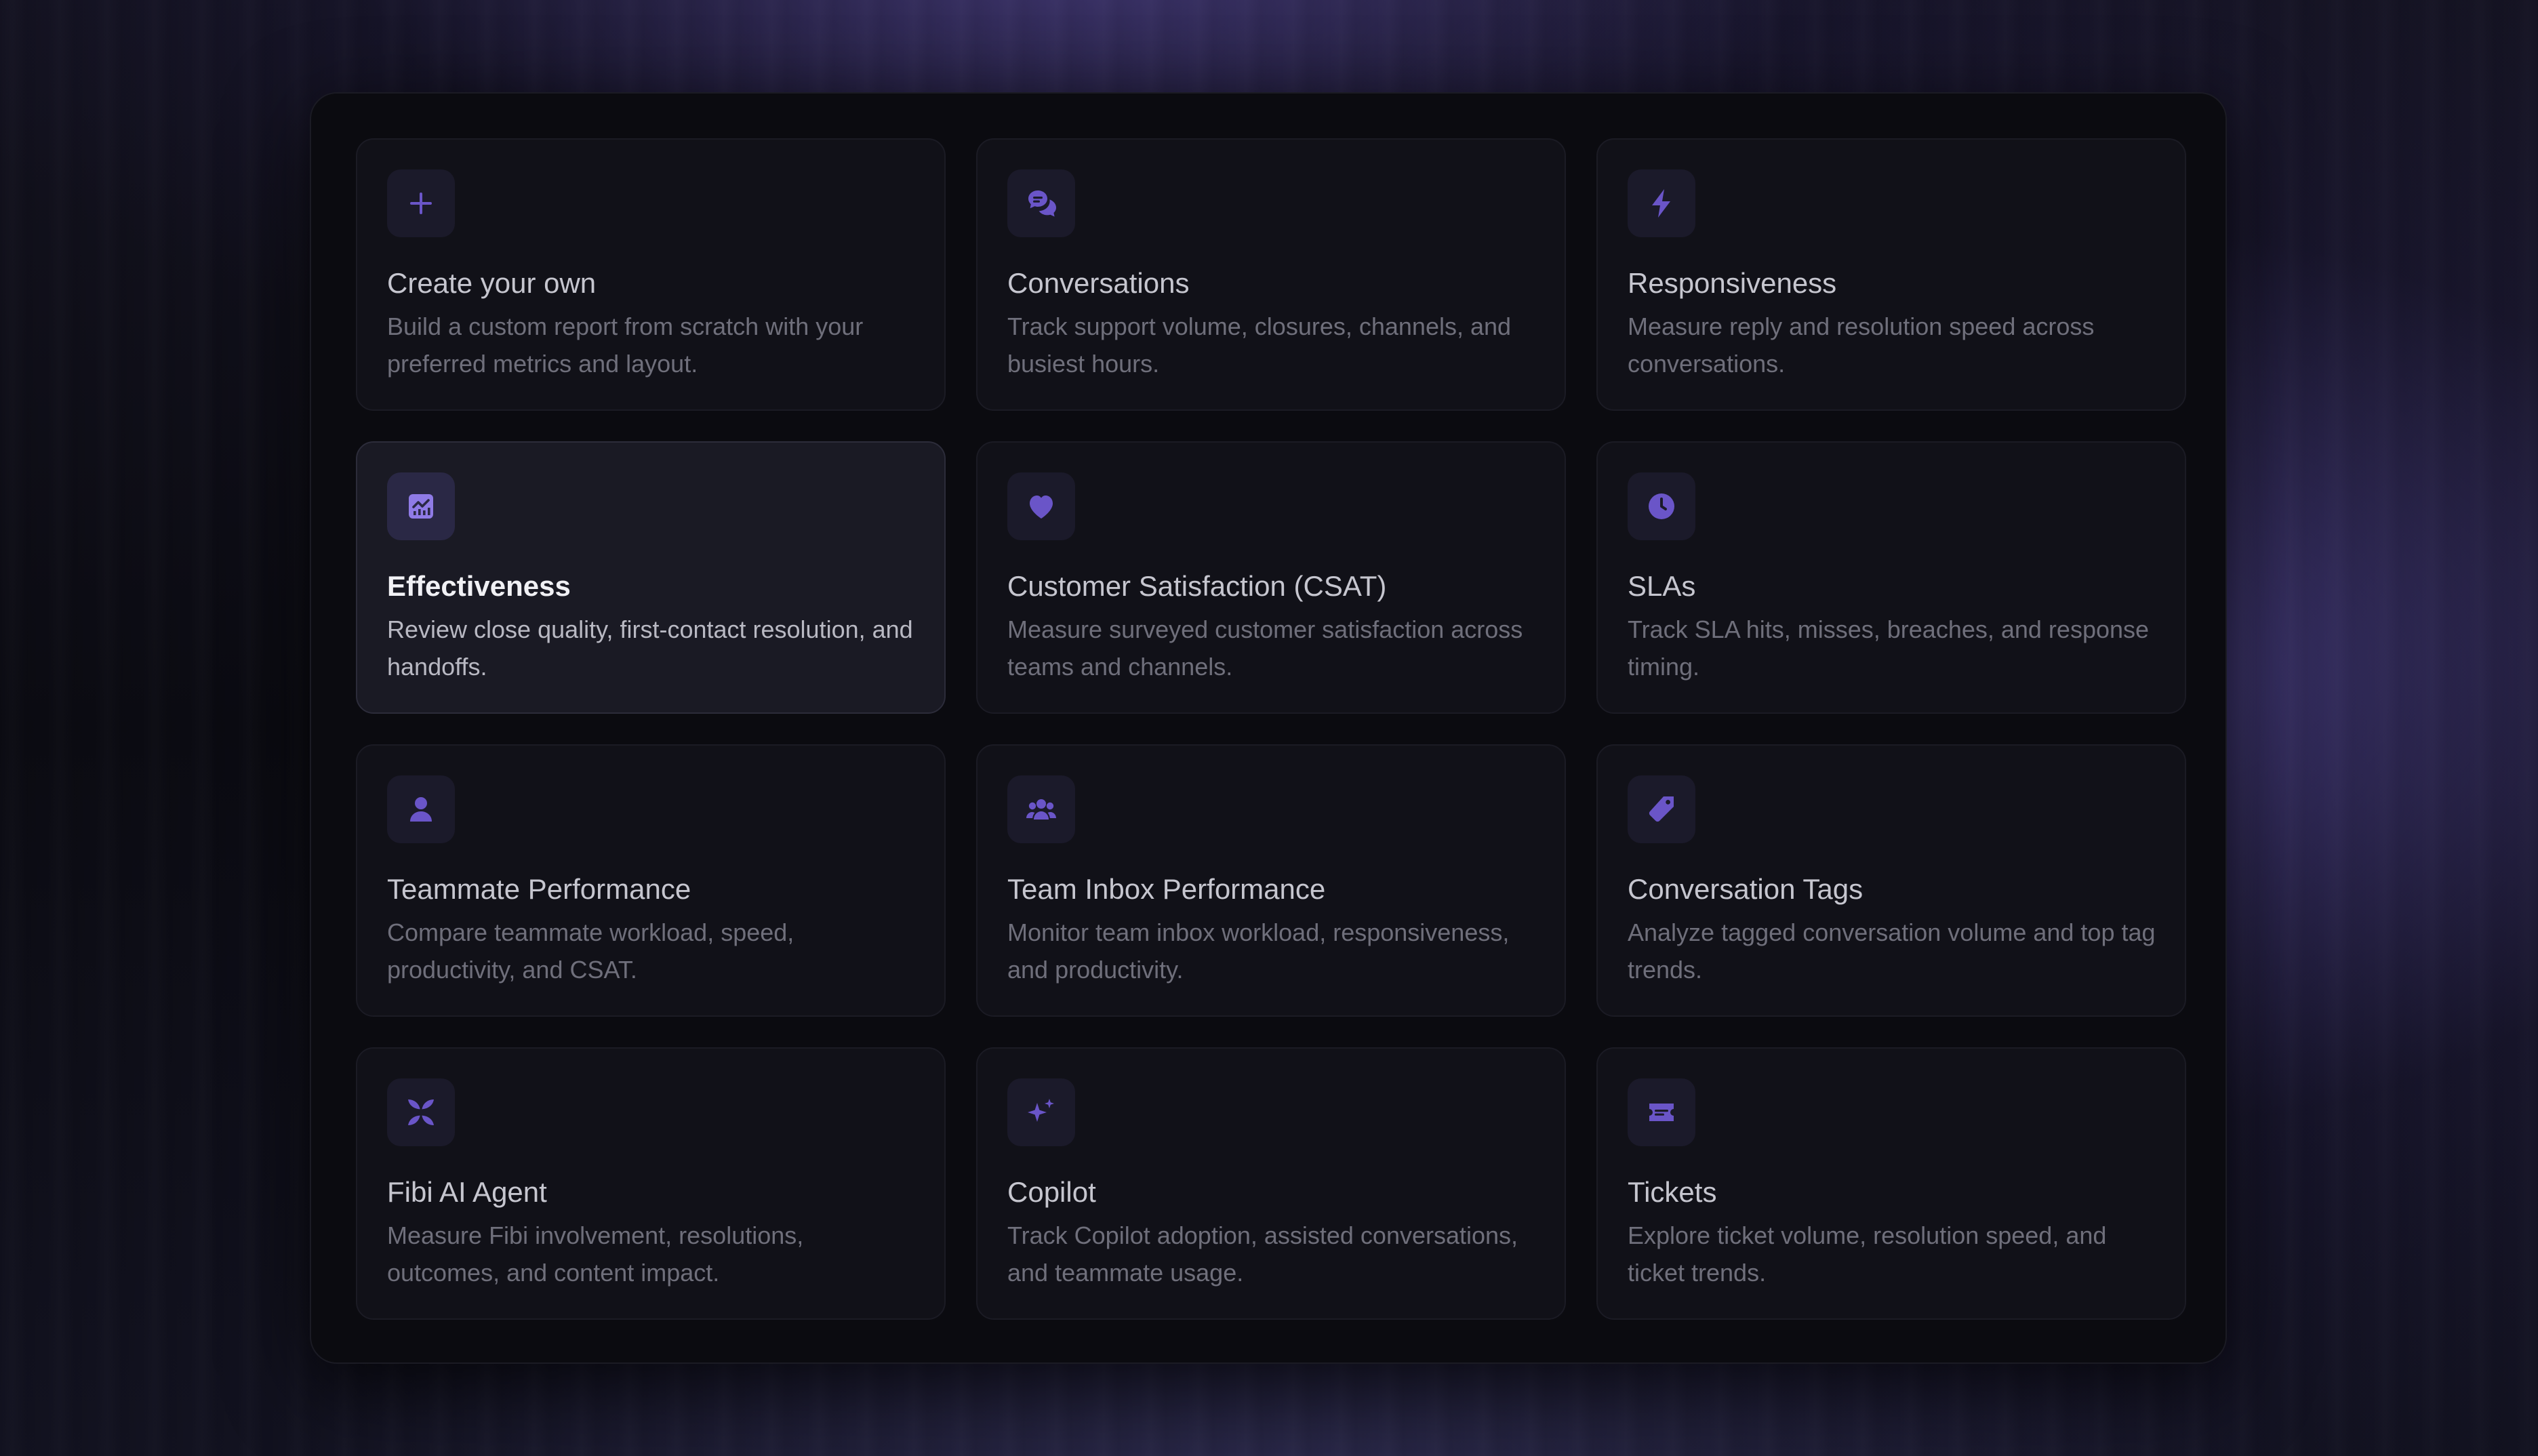 Image resolution: width=2538 pixels, height=1456 pixels. What do you see at coordinates (467, 1192) in the screenshot?
I see `report-card-title: Fibi AI Agent` at bounding box center [467, 1192].